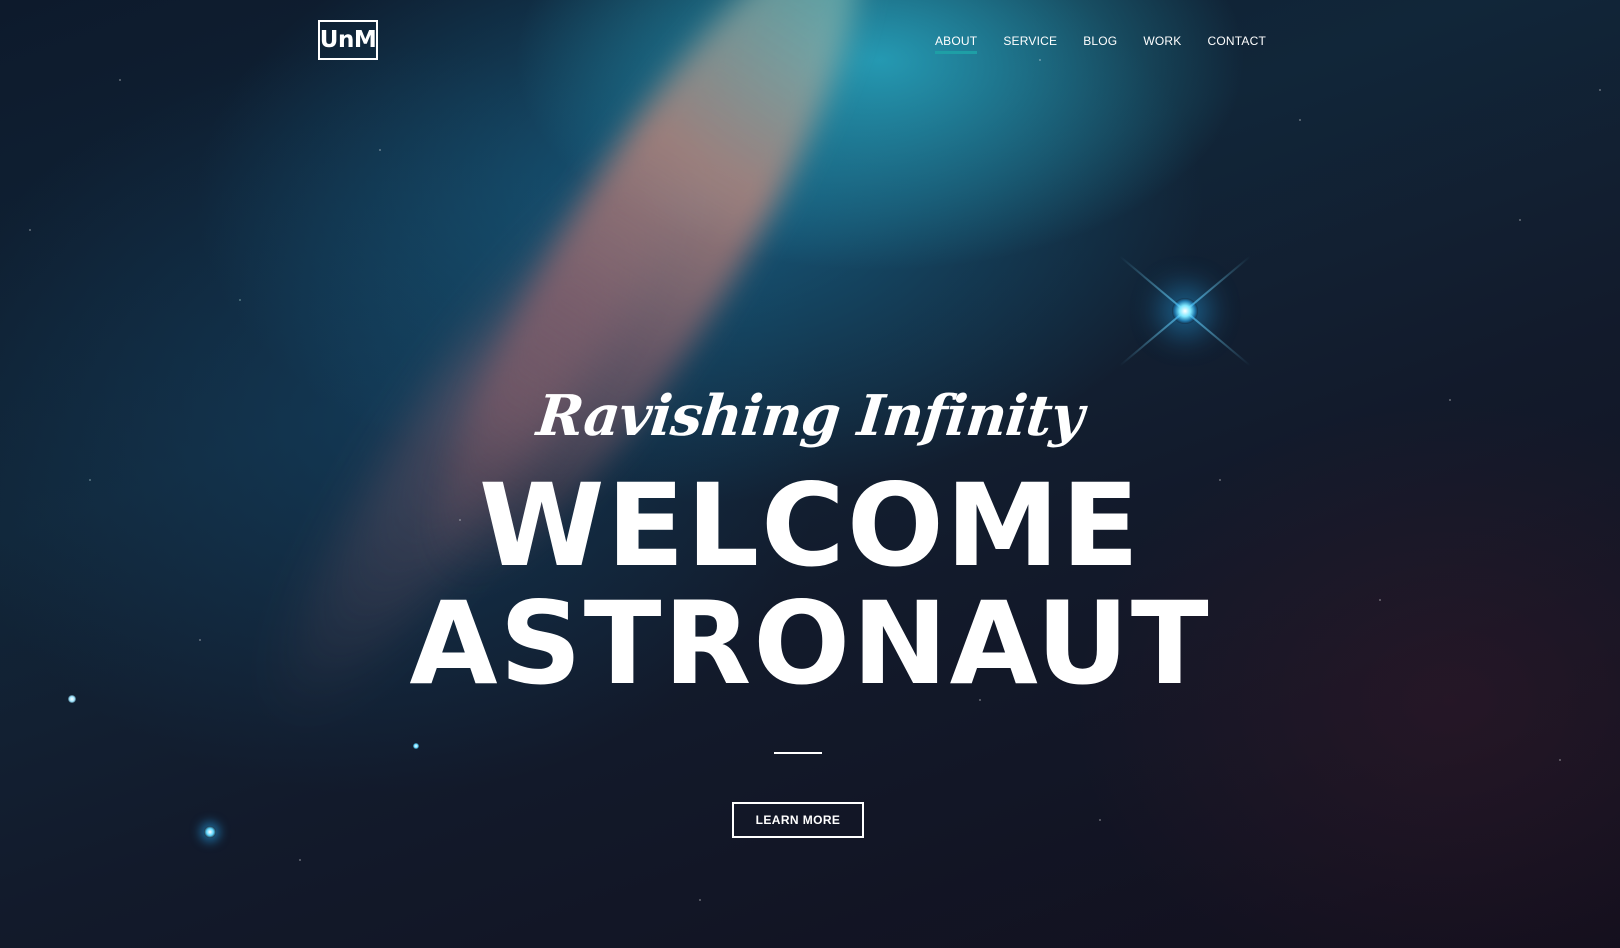  I want to click on nav-link-contact: CONTACT, so click(1236, 44).